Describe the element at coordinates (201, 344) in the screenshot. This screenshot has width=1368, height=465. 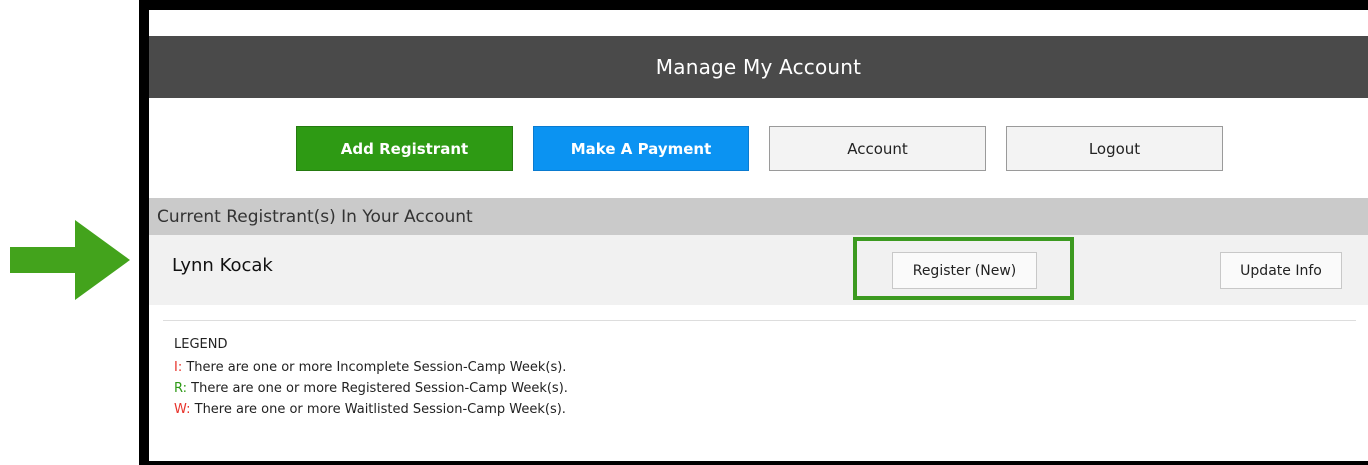
I see `legend-title: LEGEND` at that location.